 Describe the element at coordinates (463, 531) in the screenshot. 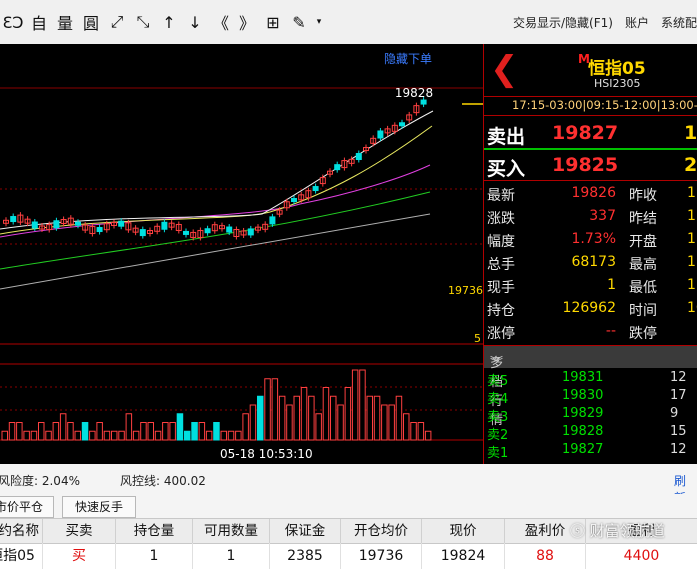

I see `column-header: 现价` at that location.